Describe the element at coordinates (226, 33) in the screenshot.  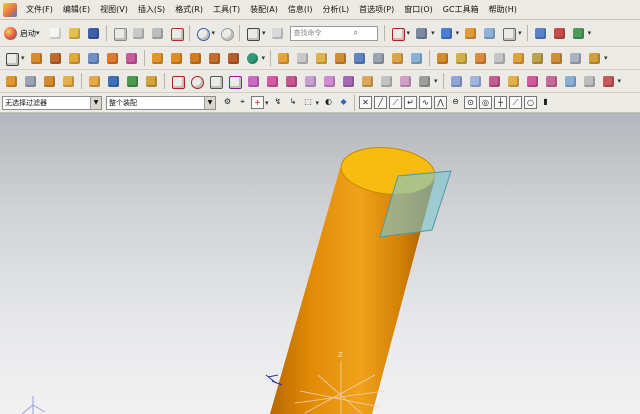
I see `redo-icon` at that location.